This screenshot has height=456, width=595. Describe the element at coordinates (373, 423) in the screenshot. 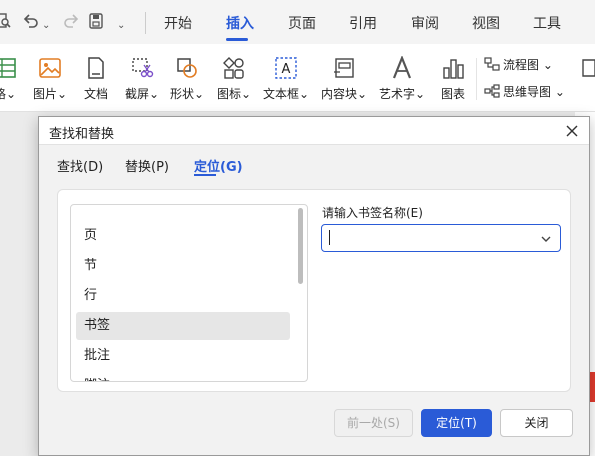

I see `previous-button: 前一处(S)` at that location.